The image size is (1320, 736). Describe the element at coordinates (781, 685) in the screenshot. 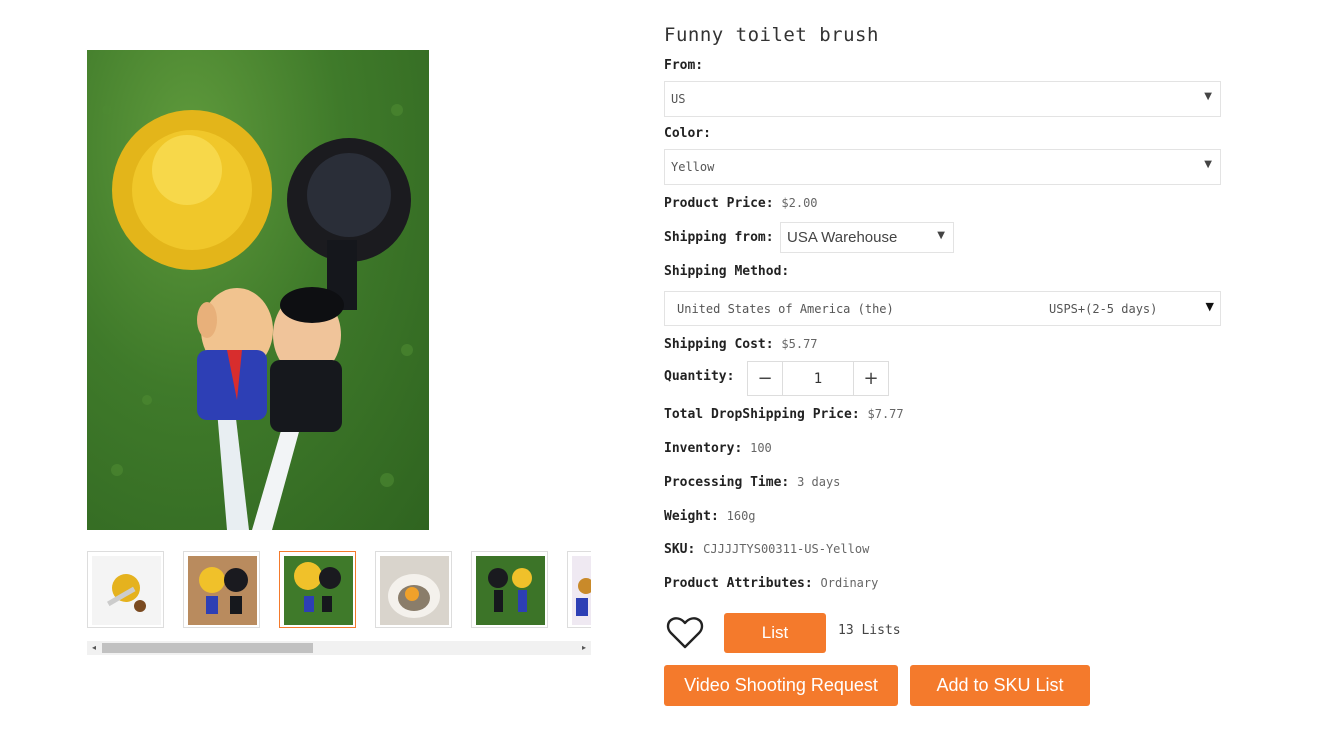

I see `video-shooting-request-button: Video Shooting Request` at that location.